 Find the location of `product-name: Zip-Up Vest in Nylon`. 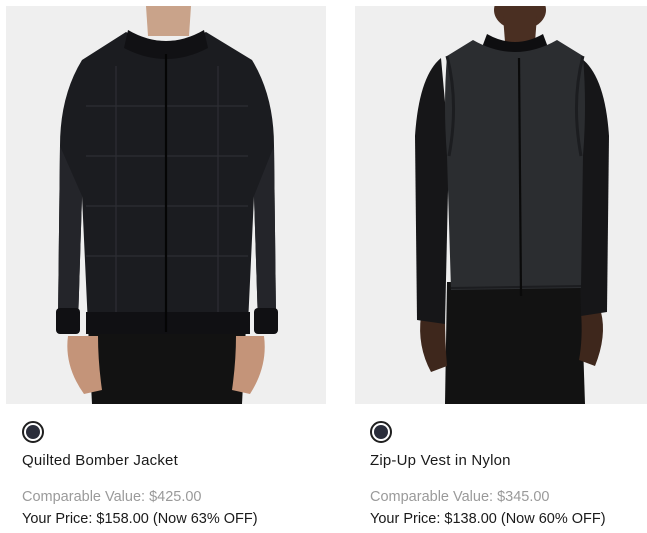

product-name: Zip-Up Vest in Nylon is located at coordinates (440, 460).